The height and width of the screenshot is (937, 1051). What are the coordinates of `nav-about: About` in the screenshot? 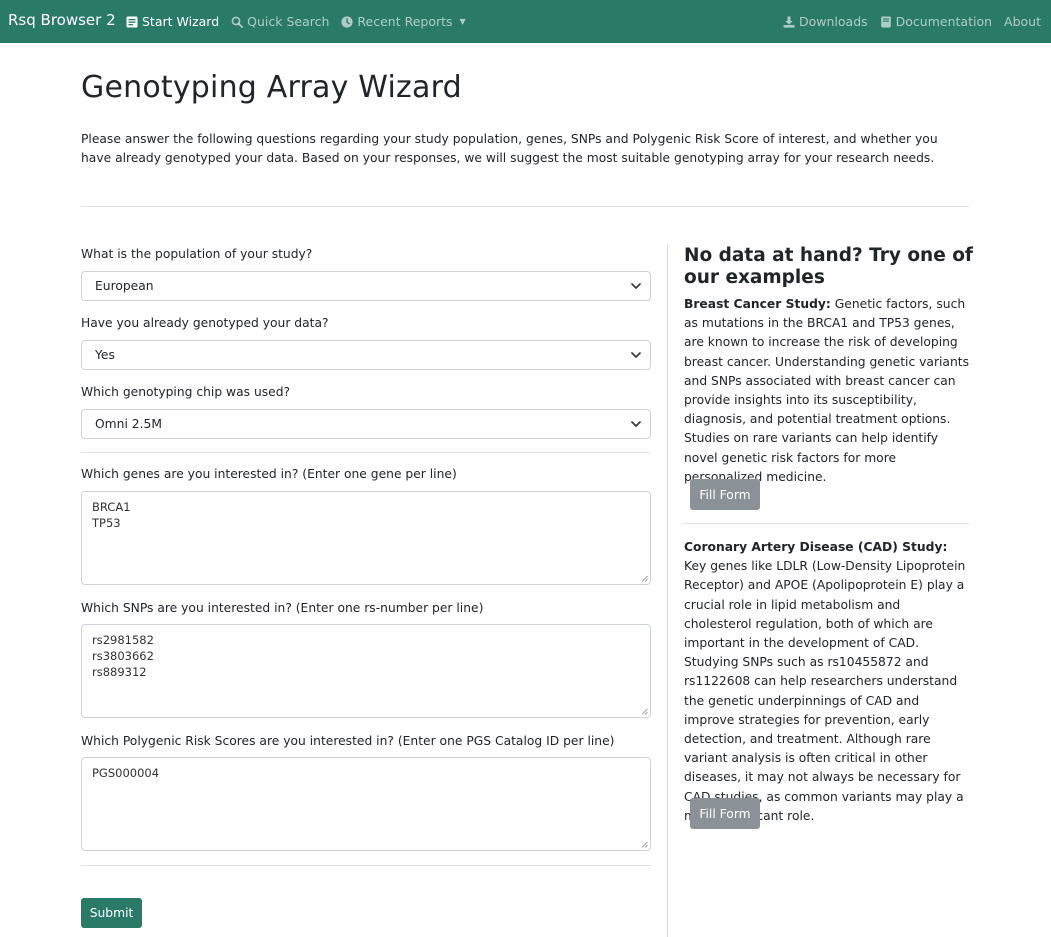 It's located at (1022, 21).